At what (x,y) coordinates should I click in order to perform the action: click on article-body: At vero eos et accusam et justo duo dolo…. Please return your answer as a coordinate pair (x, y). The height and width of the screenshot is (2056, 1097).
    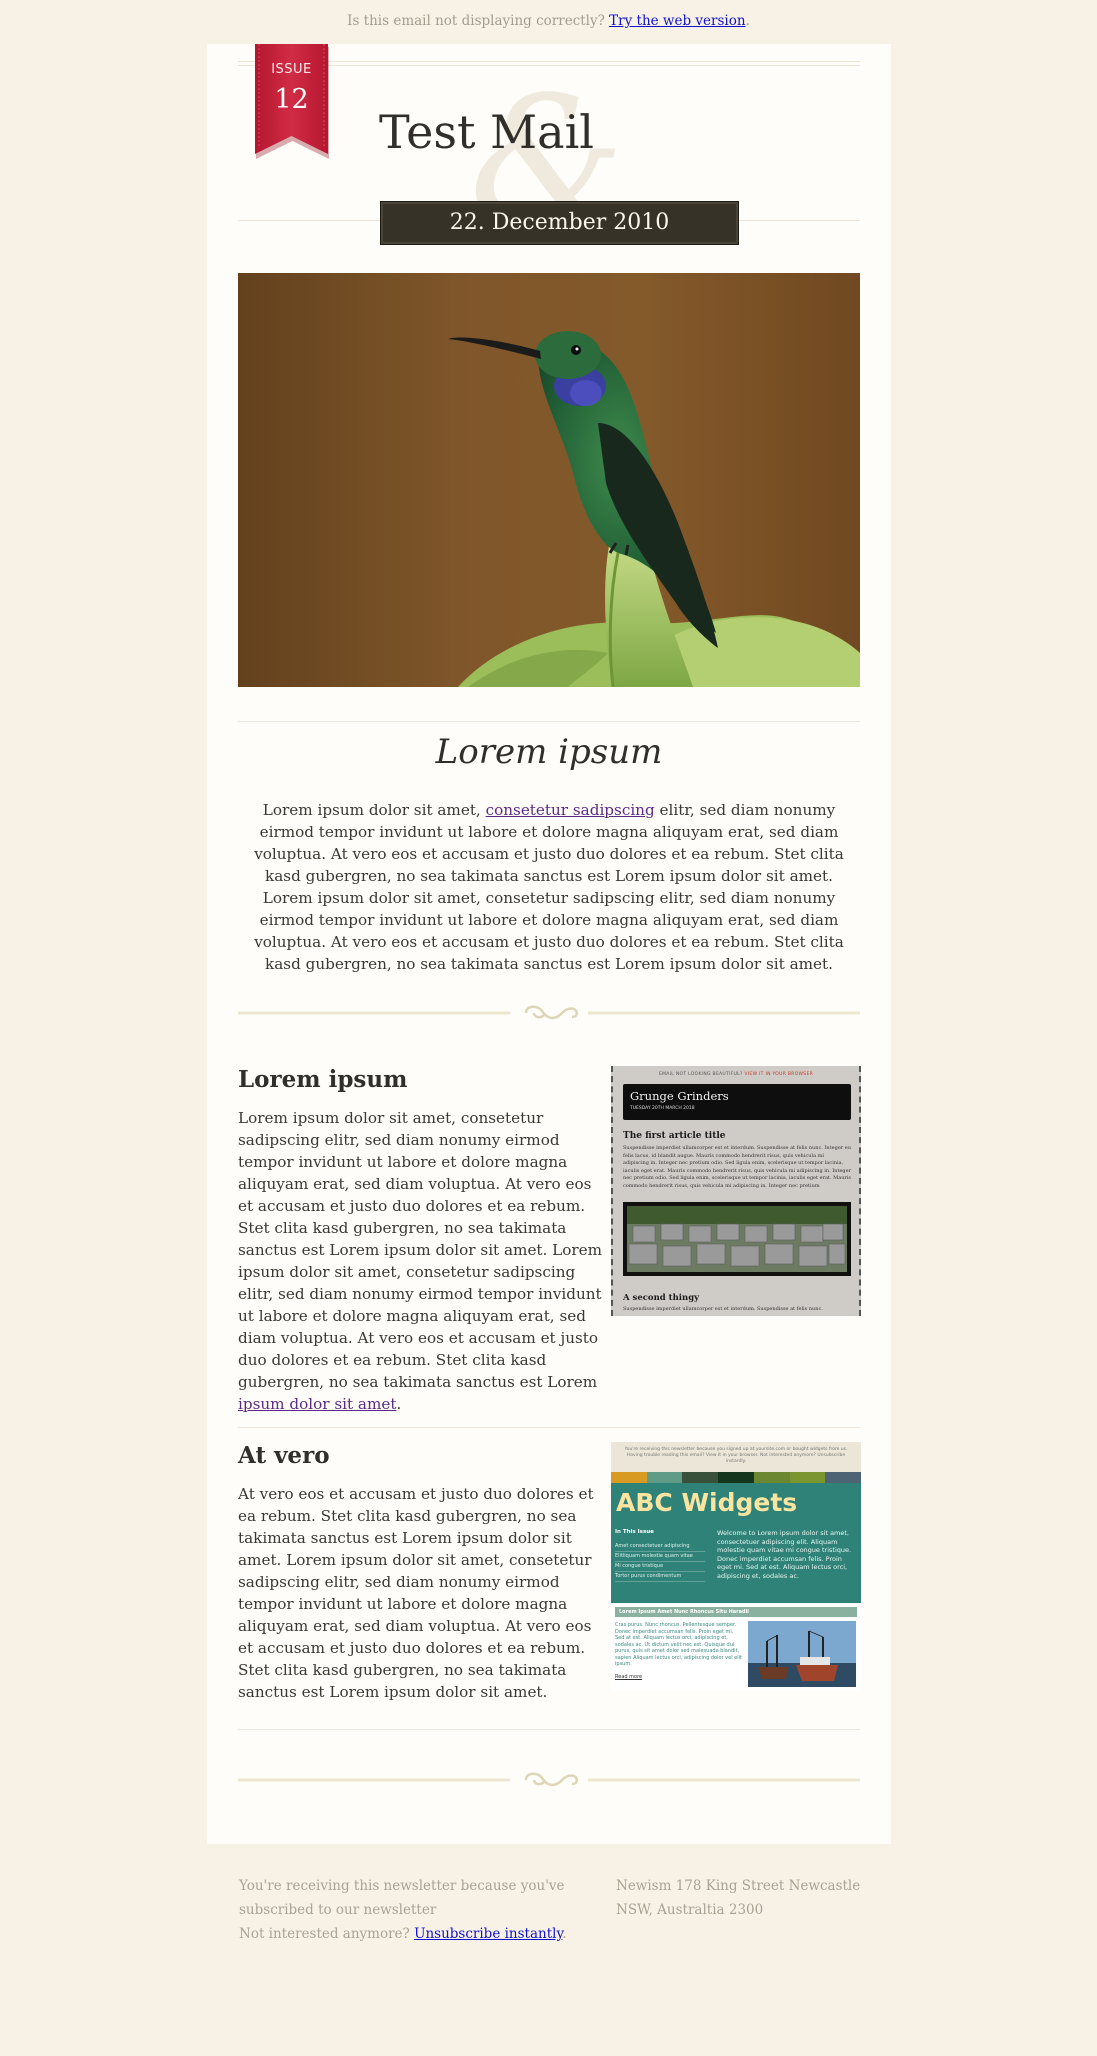
    Looking at the image, I should click on (416, 1593).